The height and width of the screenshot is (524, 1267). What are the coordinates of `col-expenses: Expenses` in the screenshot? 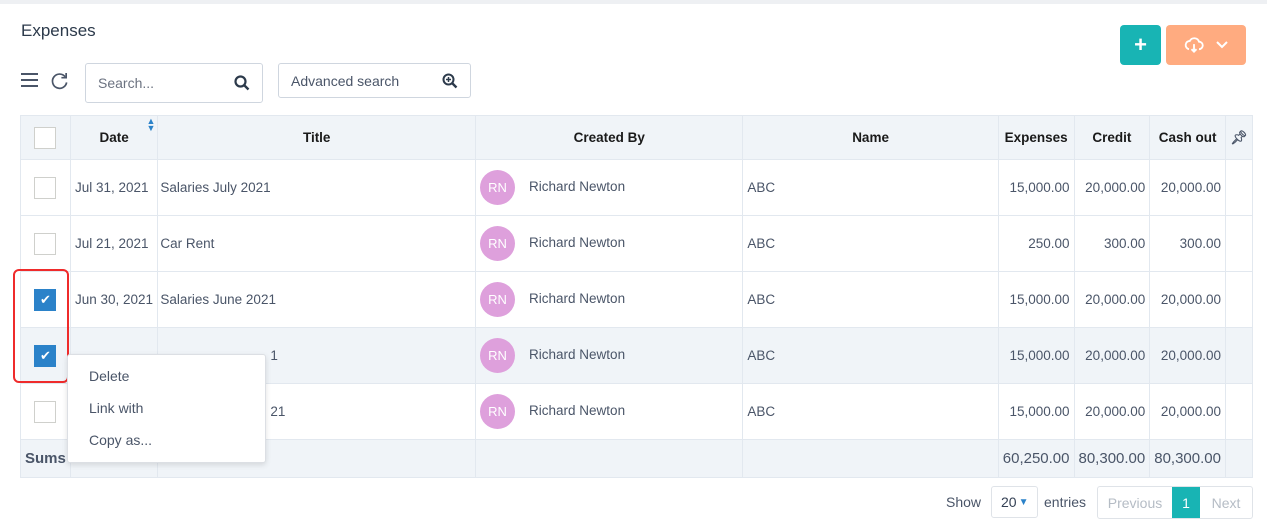 It's located at (1036, 137).